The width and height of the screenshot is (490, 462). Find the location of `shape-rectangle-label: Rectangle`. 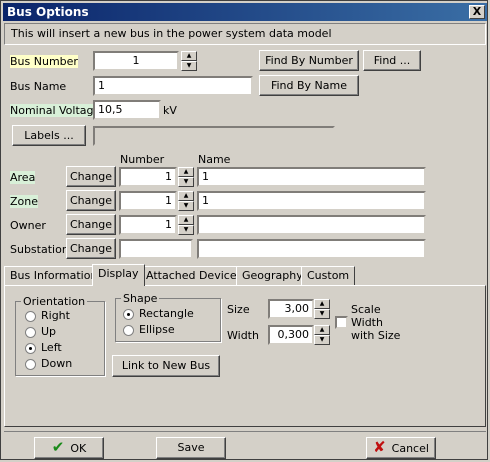

shape-rectangle-label: Rectangle is located at coordinates (166, 313).